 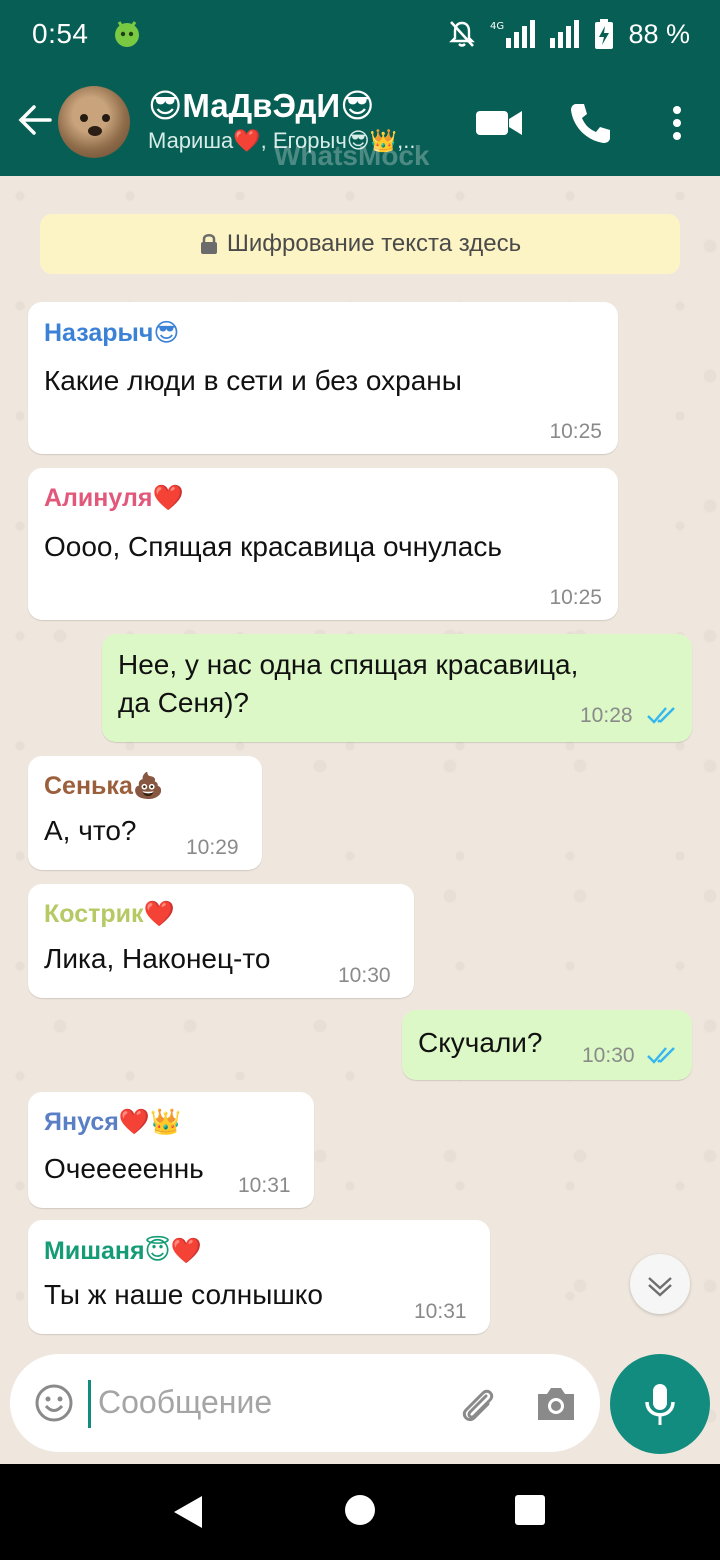 What do you see at coordinates (208, 244) in the screenshot?
I see `lock-icon` at bounding box center [208, 244].